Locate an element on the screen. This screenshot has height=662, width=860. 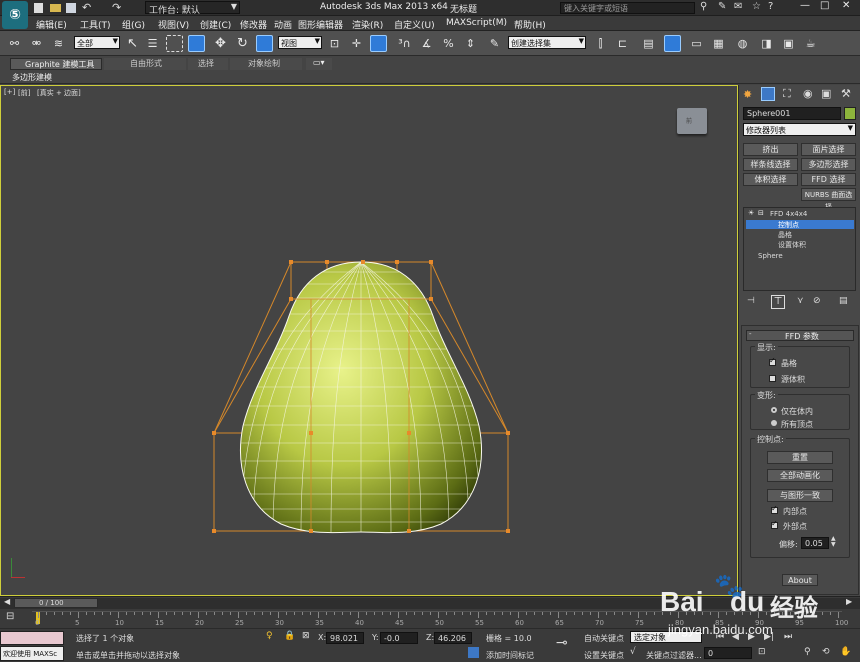
next-frame-icon: ▶| is located at coordinates (769, 637).